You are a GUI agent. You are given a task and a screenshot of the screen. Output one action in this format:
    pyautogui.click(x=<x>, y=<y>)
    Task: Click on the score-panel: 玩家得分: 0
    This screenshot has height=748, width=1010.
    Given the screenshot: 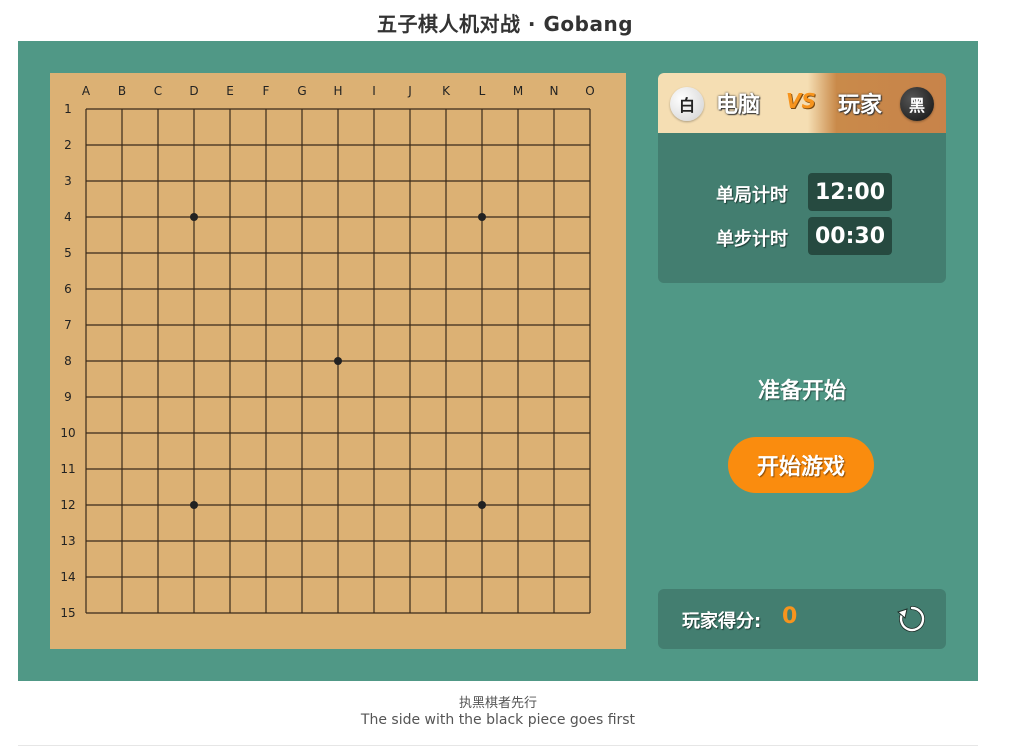 What is the action you would take?
    pyautogui.click(x=802, y=619)
    